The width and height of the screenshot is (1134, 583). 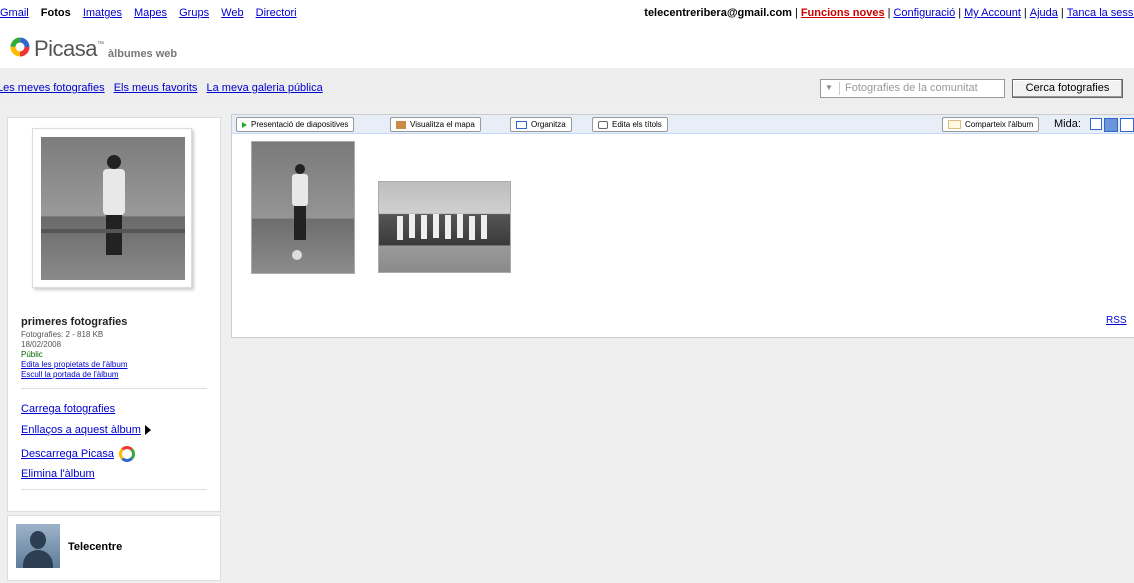 What do you see at coordinates (637, 124) in the screenshot?
I see `edit-captions-label: Edita els títols` at bounding box center [637, 124].